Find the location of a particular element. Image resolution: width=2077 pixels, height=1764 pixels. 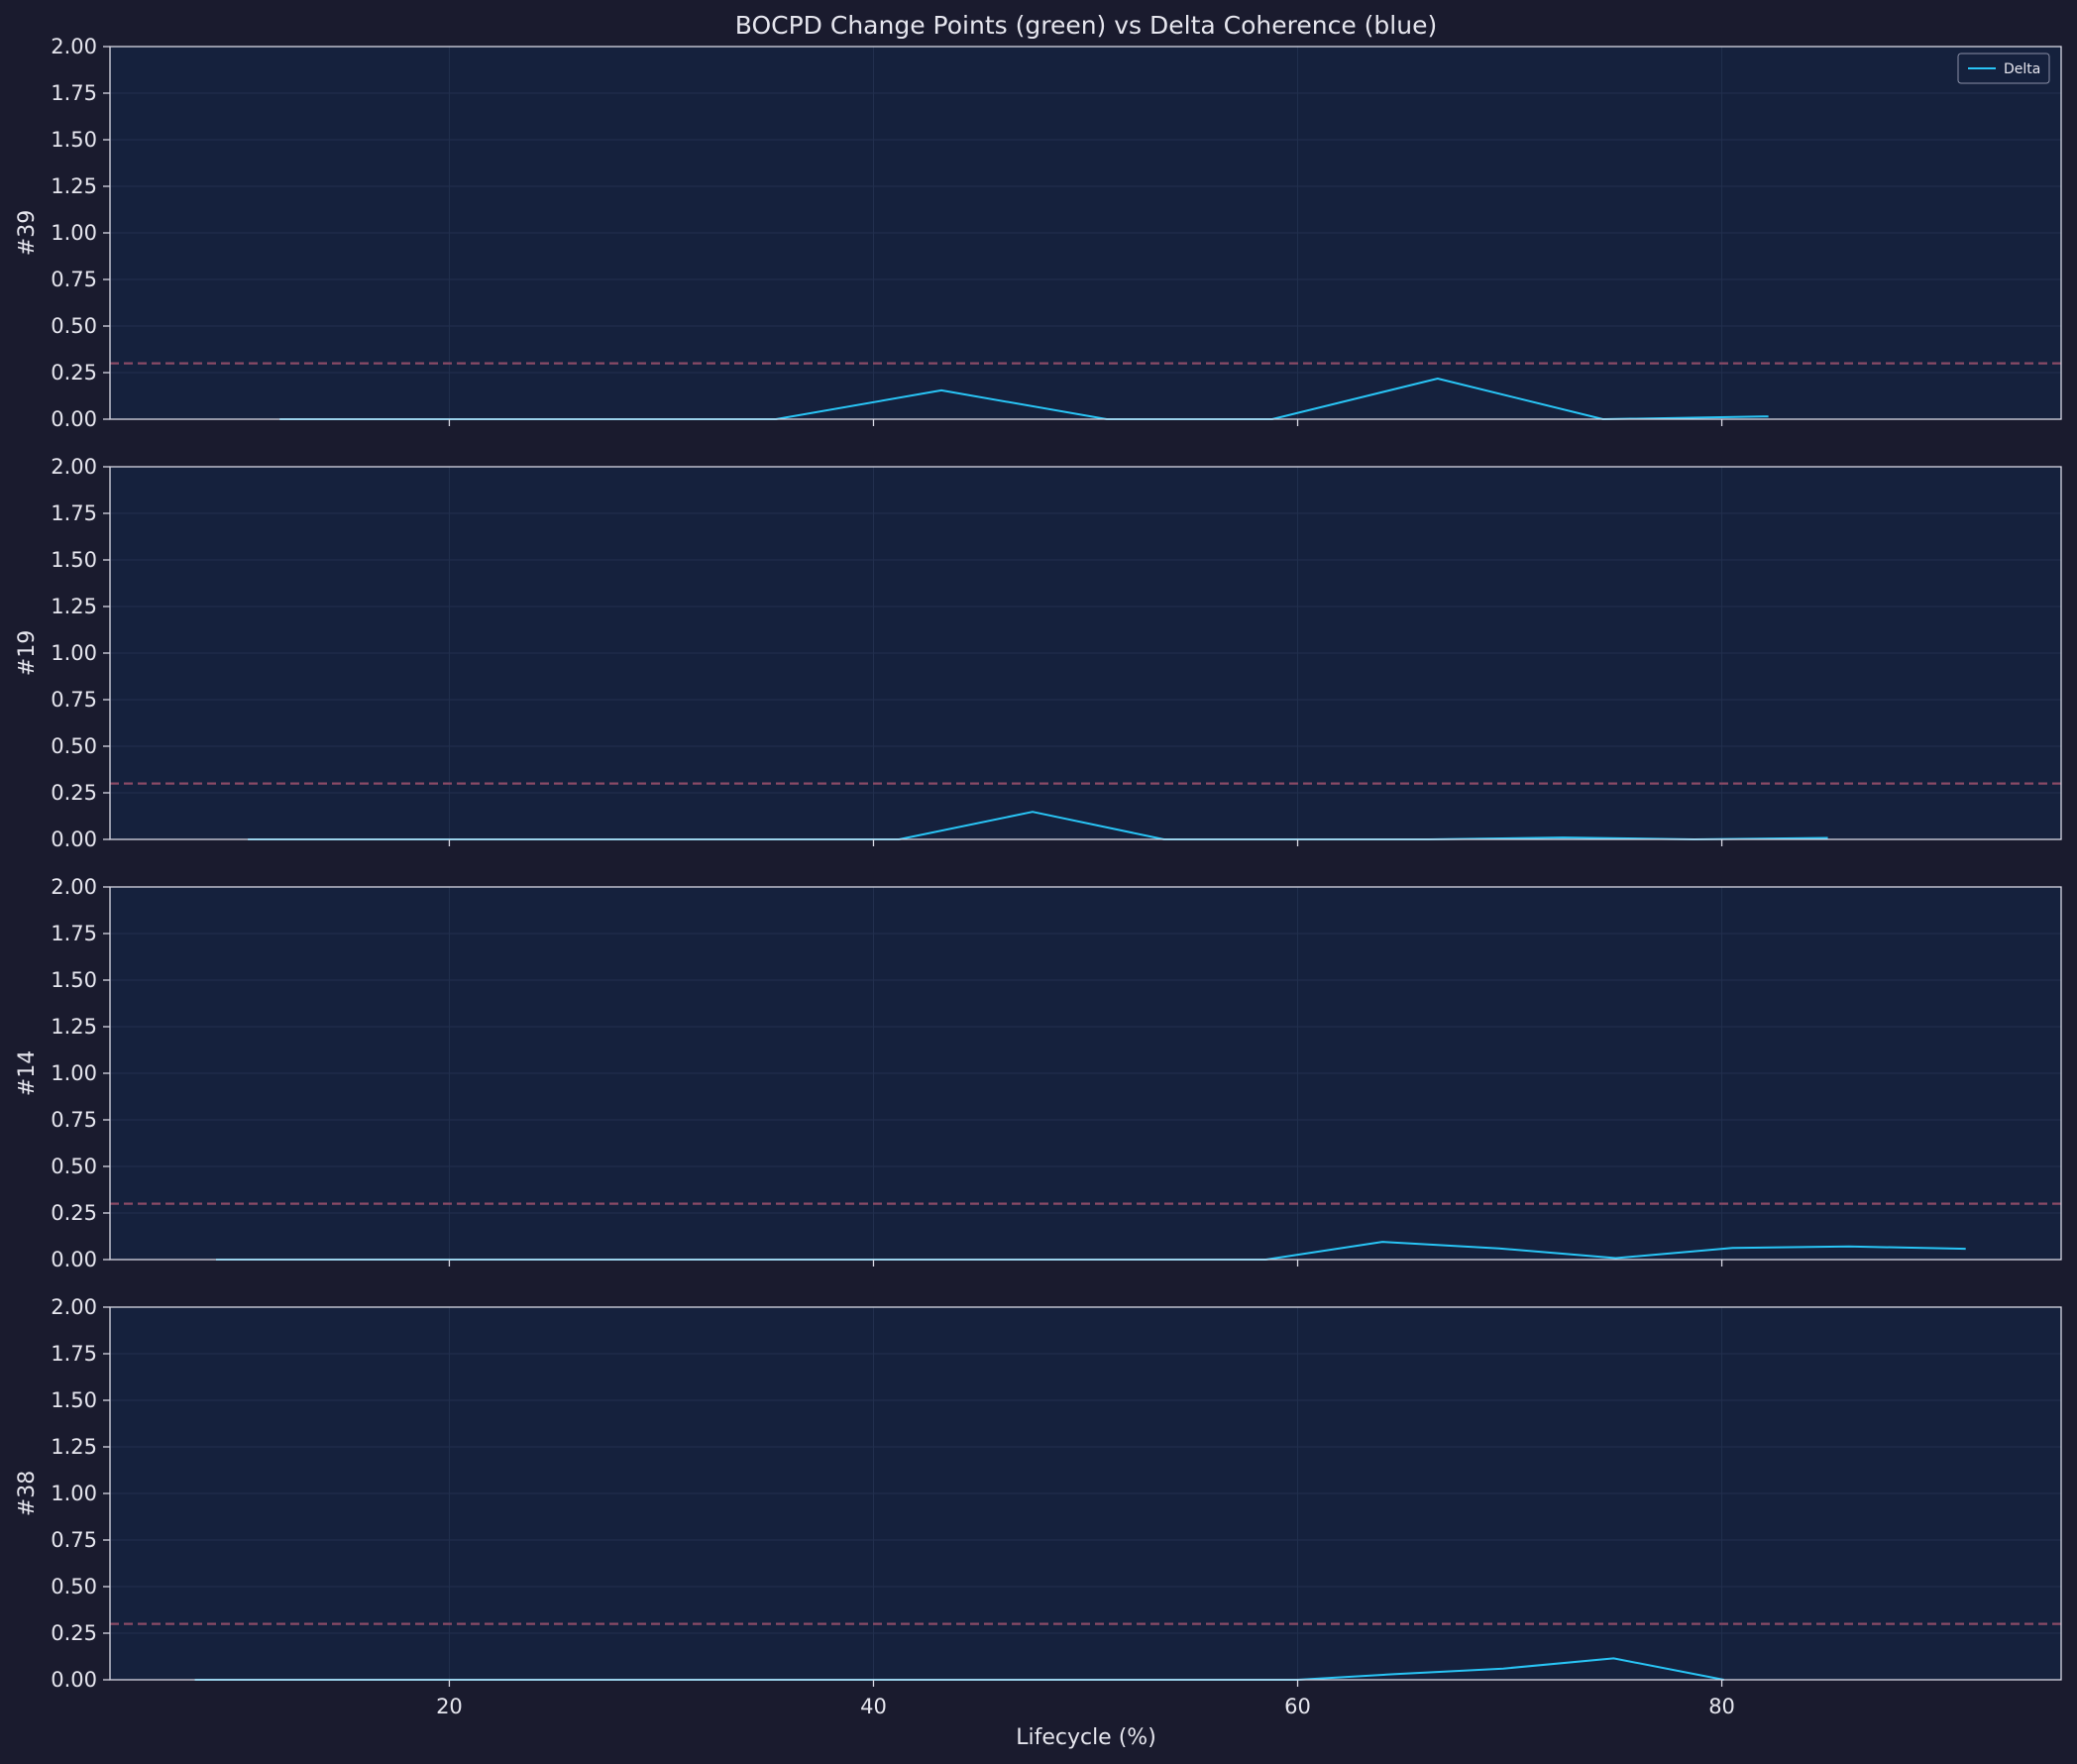

x-tick-label: 80 is located at coordinates (1721, 1706).